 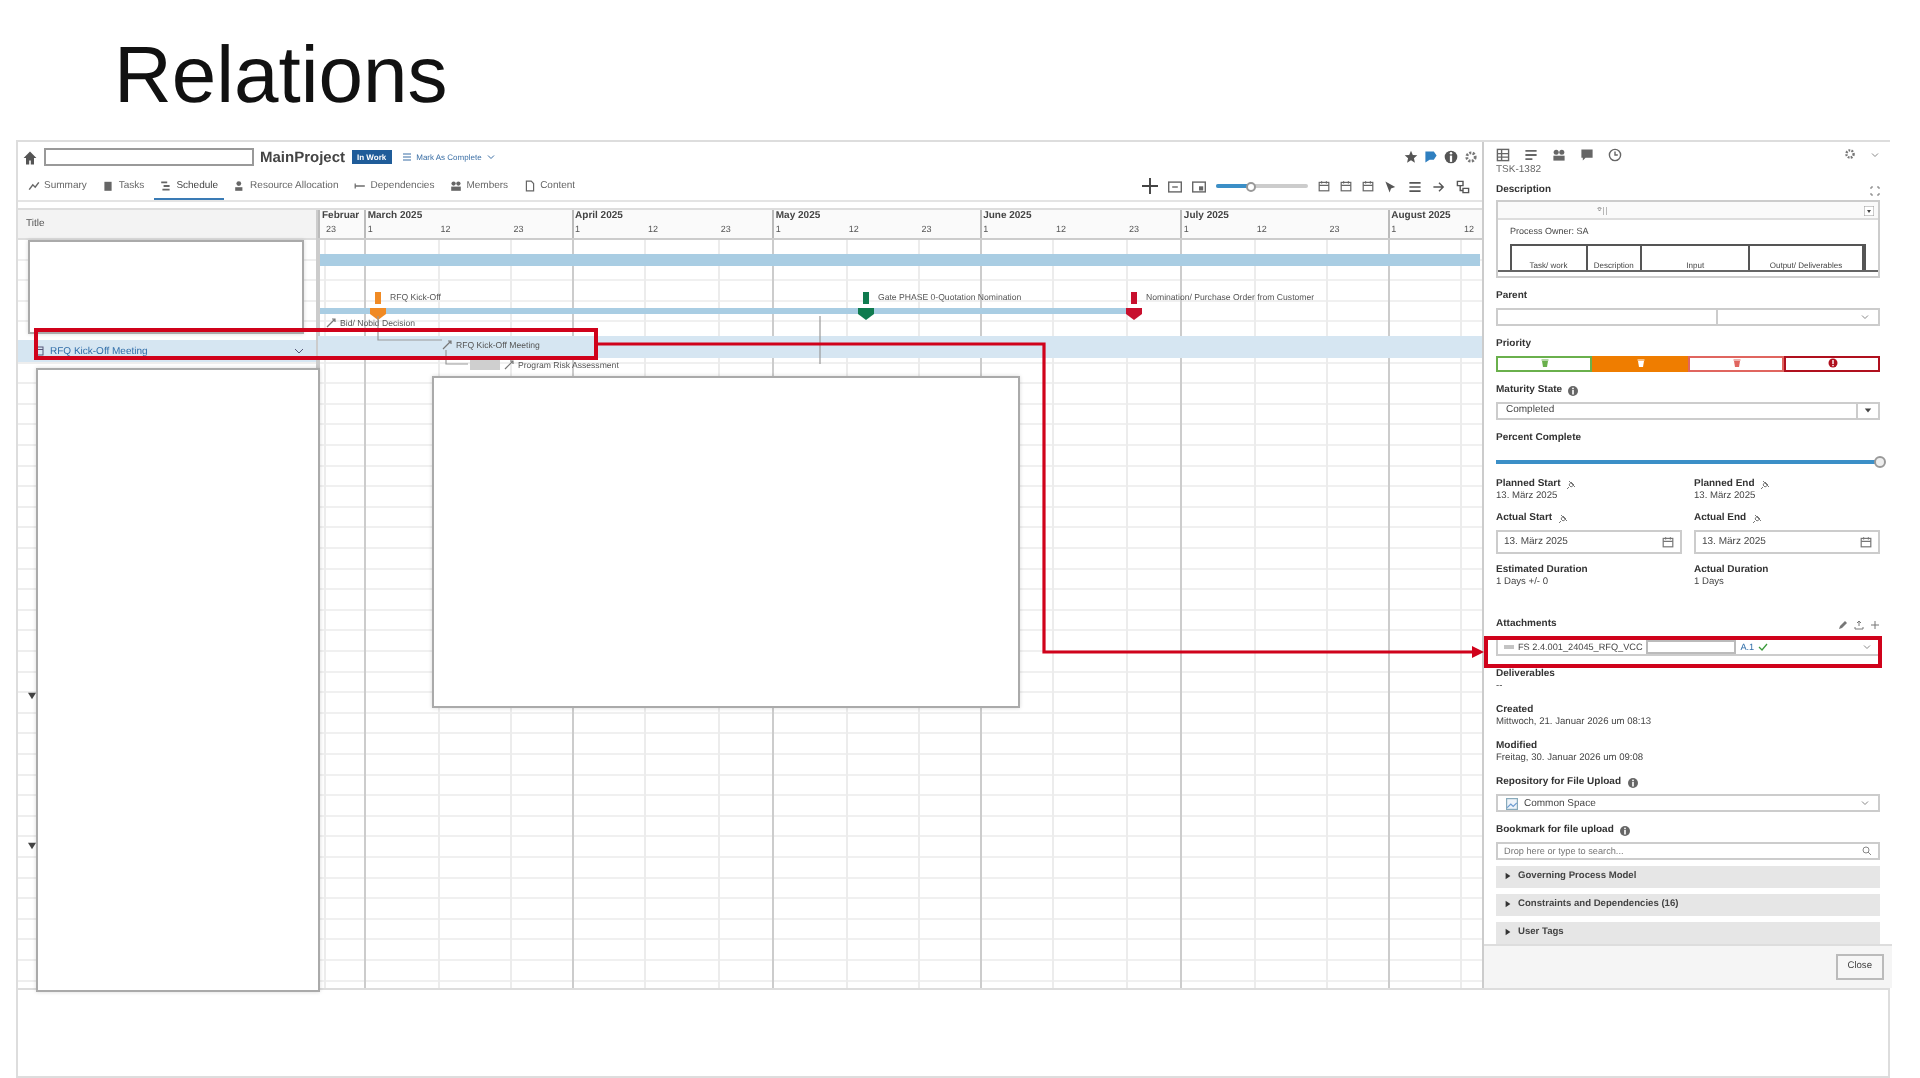 I want to click on person-icon, so click(x=240, y=185).